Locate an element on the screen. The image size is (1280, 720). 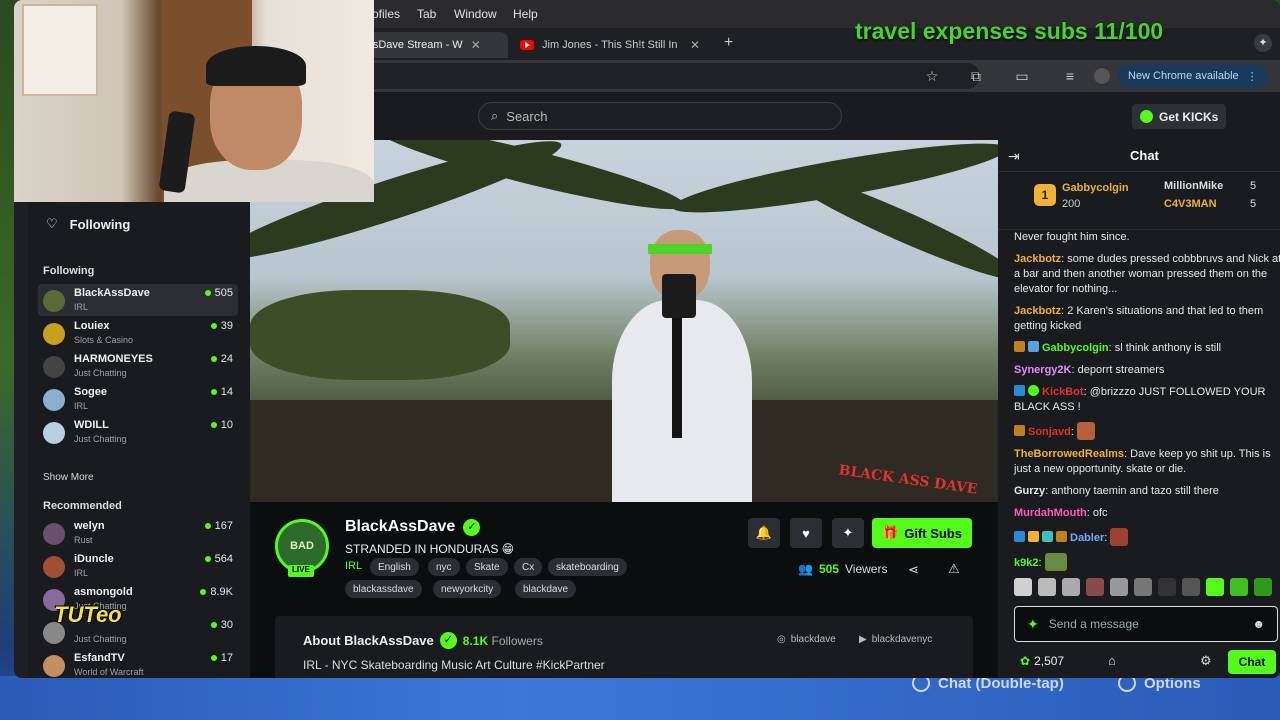
menu-help: Help is located at coordinates (525, 14).